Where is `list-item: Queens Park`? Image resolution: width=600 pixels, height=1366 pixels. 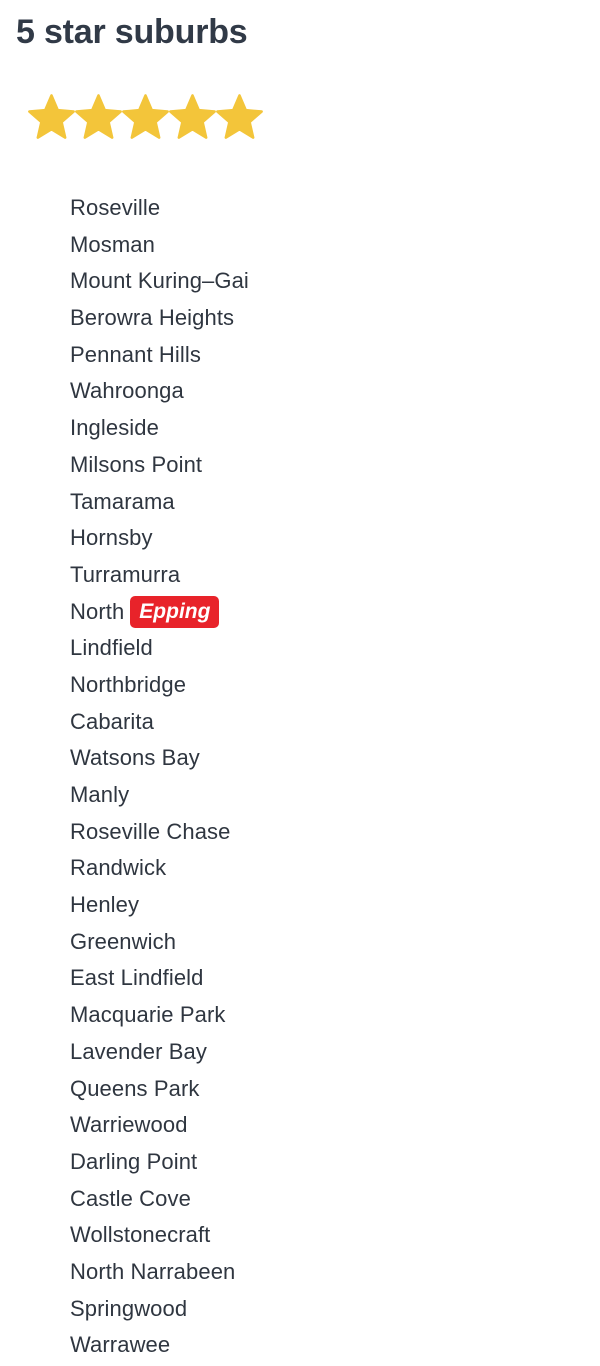
list-item: Queens Park is located at coordinates (335, 1089).